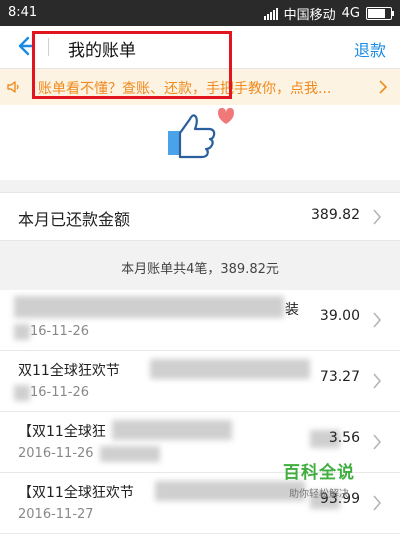 The image size is (400, 534). Describe the element at coordinates (200, 381) in the screenshot. I see `bill-item: 双11全球狂欢节 16-11-26 73.27` at that location.